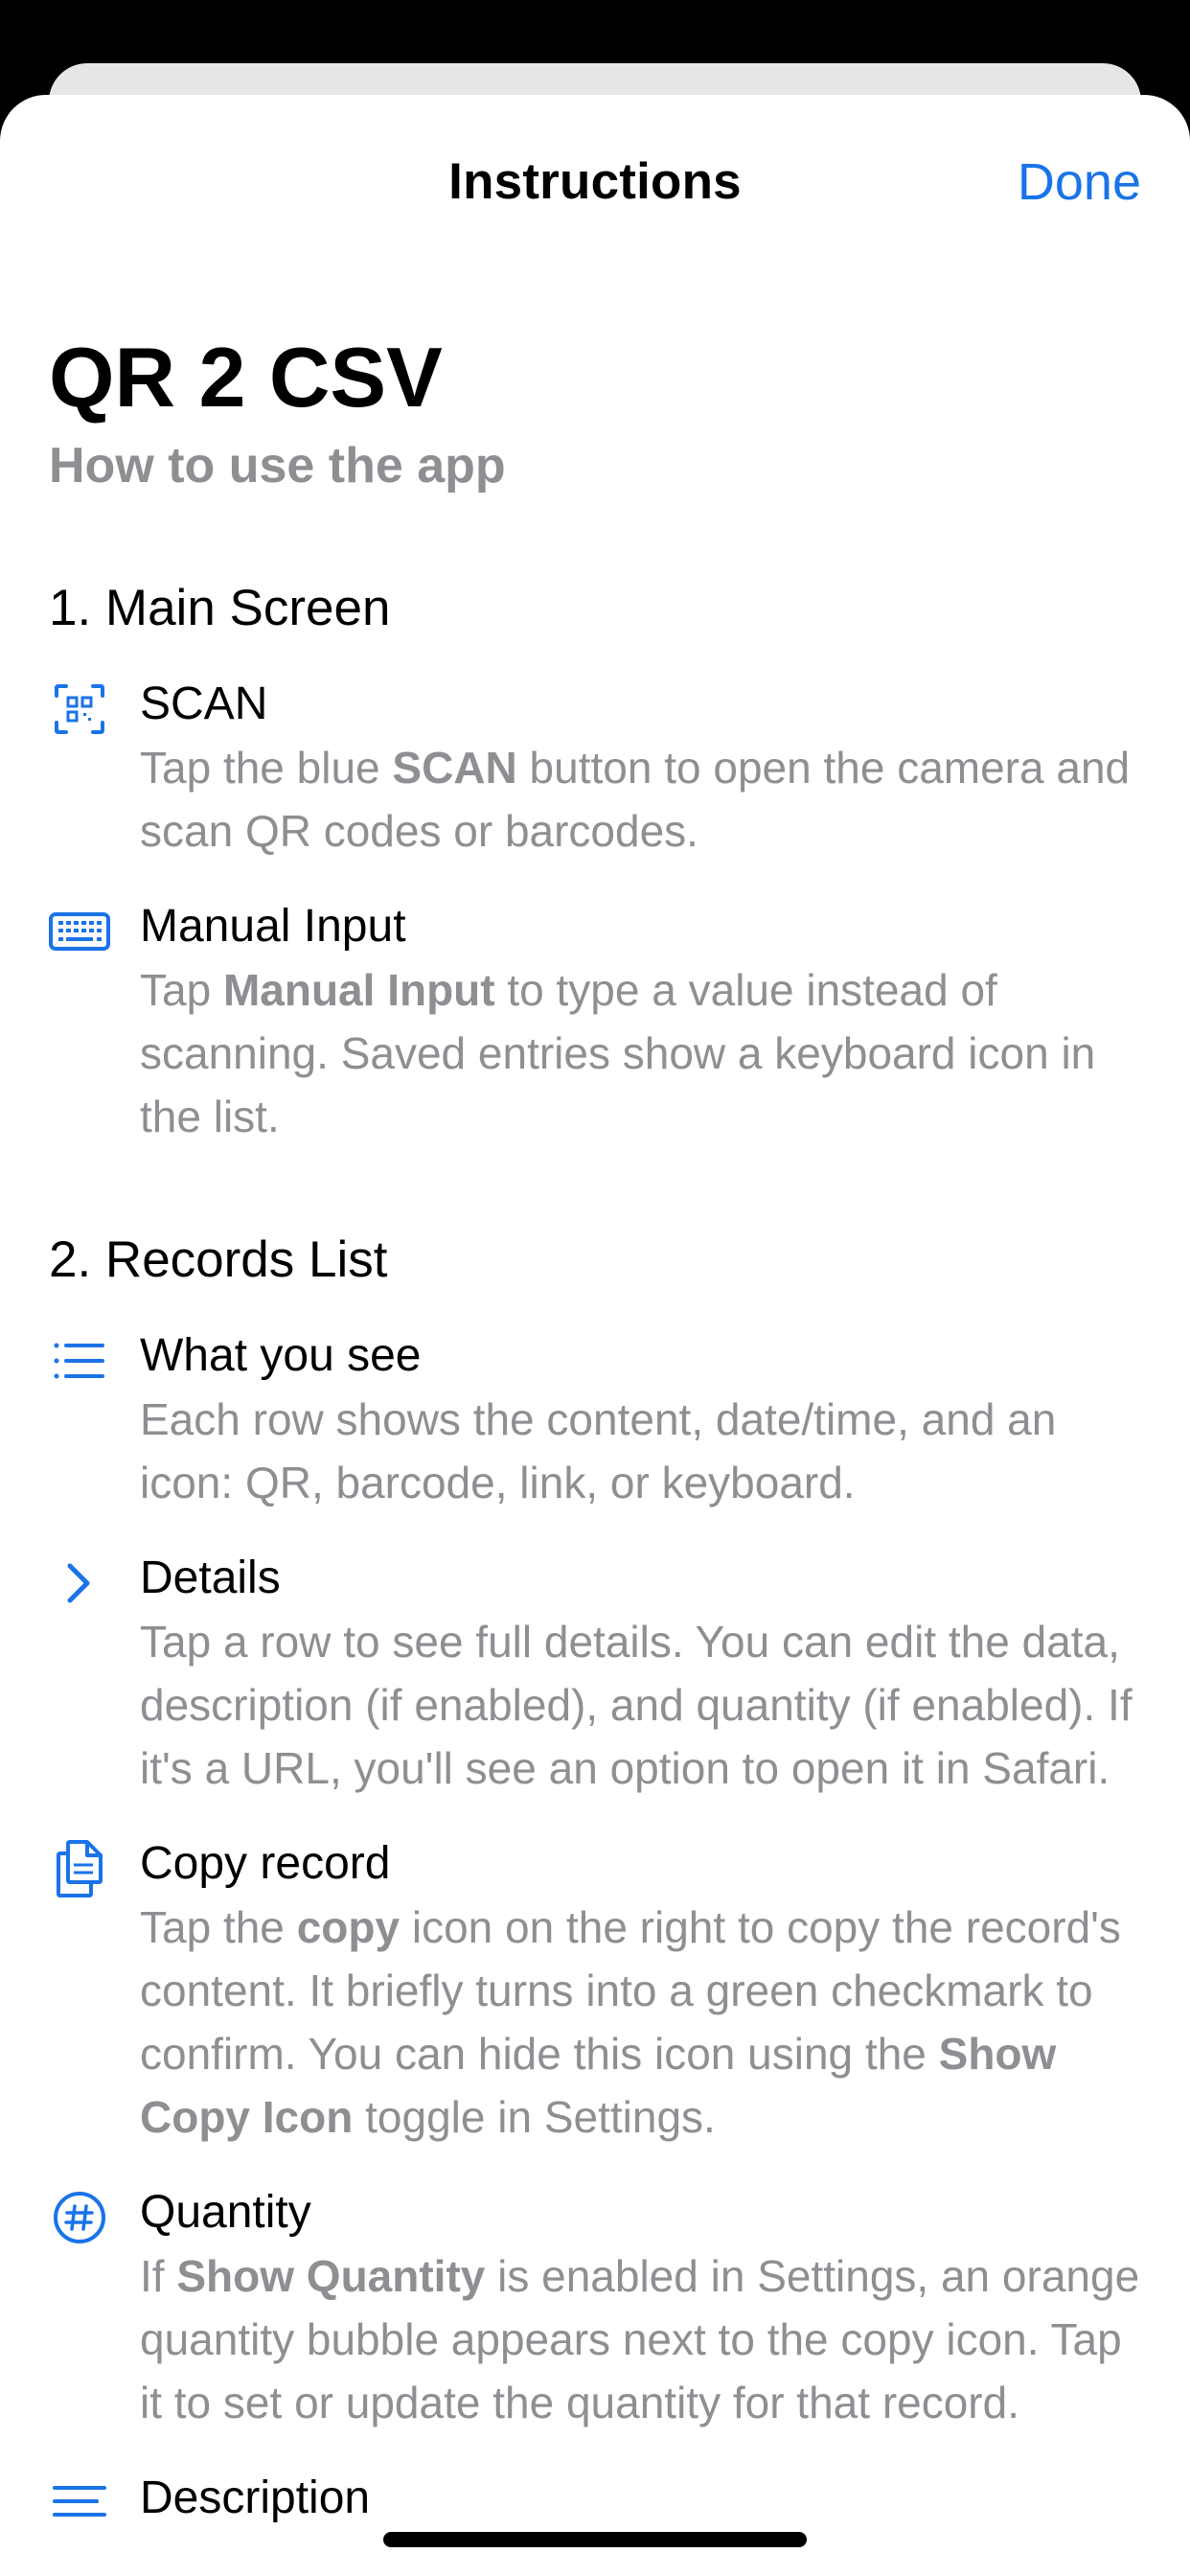  I want to click on app-subtitle: How to use the app, so click(278, 466).